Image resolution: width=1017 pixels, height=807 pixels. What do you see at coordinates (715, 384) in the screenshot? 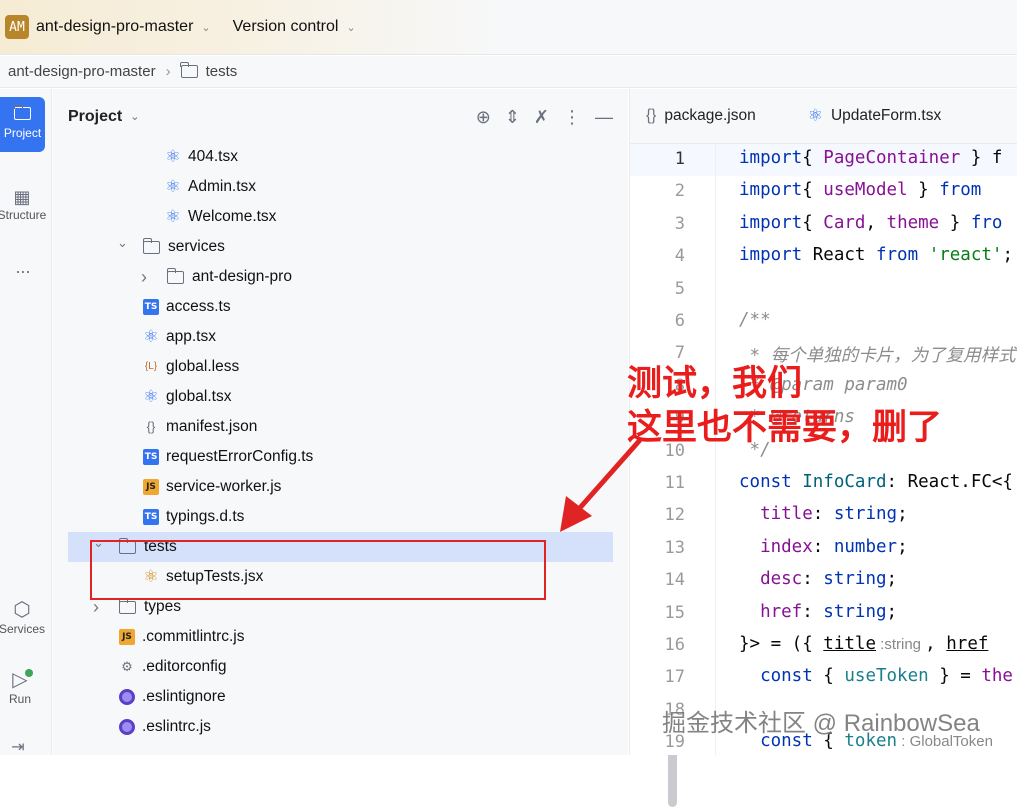
I see `annotation-line: 测试，我们` at bounding box center [715, 384].